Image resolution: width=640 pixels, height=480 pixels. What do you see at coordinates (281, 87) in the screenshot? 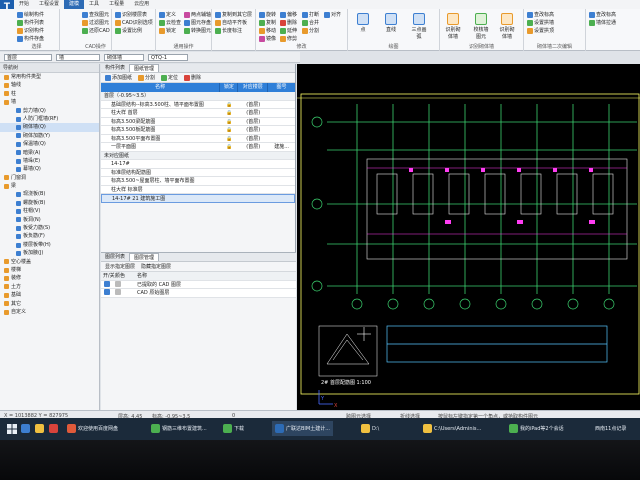
I see `col-drawing-no: 图号` at bounding box center [281, 87].